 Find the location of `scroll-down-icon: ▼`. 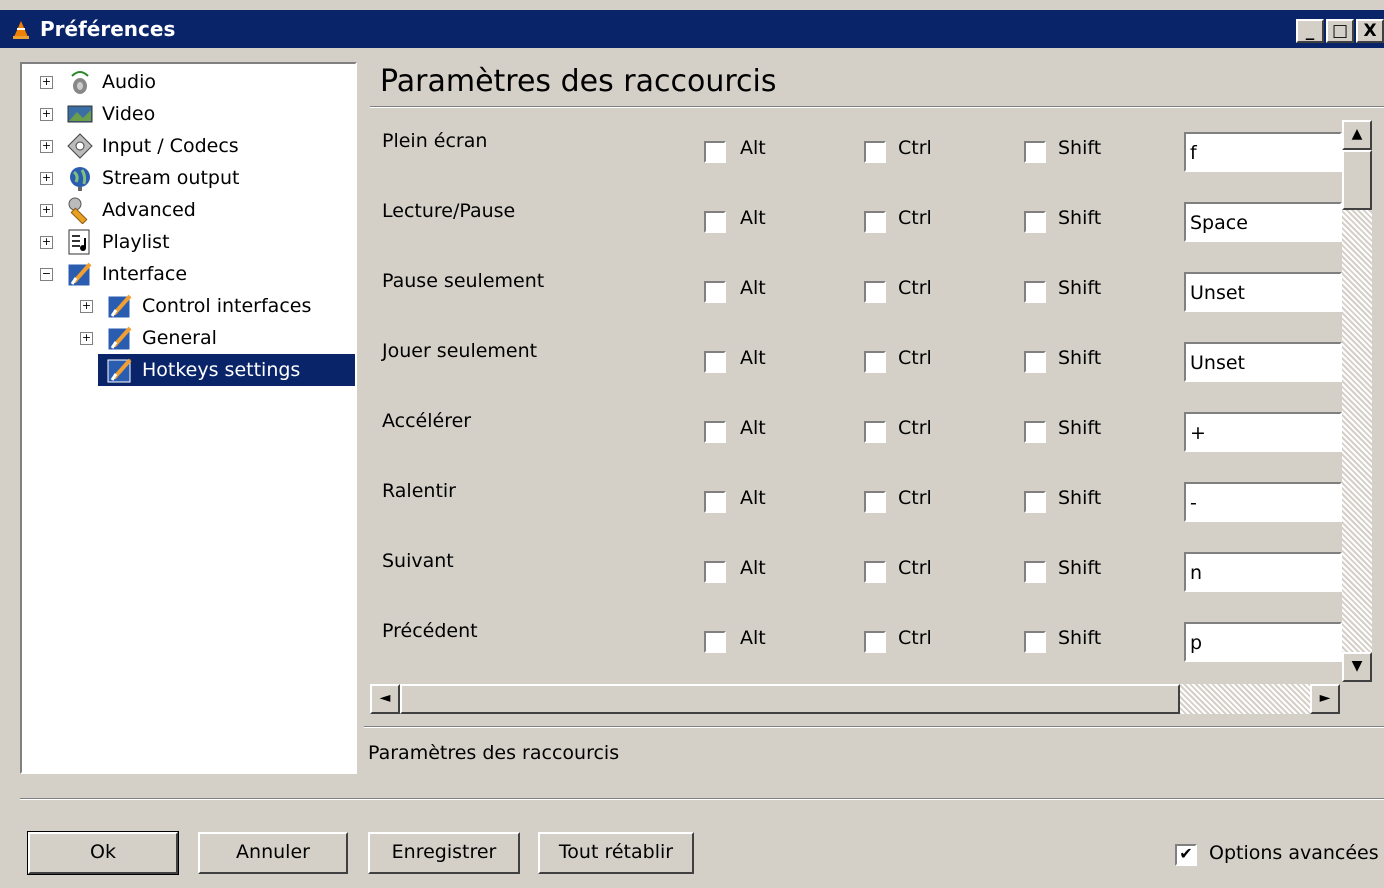

scroll-down-icon: ▼ is located at coordinates (1357, 667).